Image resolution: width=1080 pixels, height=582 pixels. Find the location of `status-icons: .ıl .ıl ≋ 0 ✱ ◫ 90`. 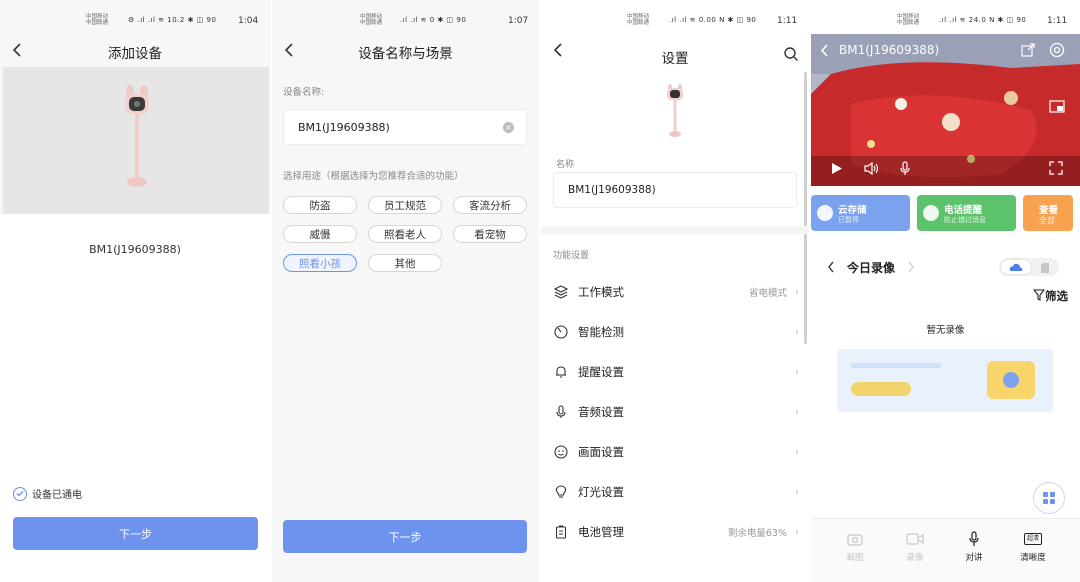

status-icons: .ıl .ıl ≋ 0 ✱ ◫ 90 is located at coordinates (433, 20).